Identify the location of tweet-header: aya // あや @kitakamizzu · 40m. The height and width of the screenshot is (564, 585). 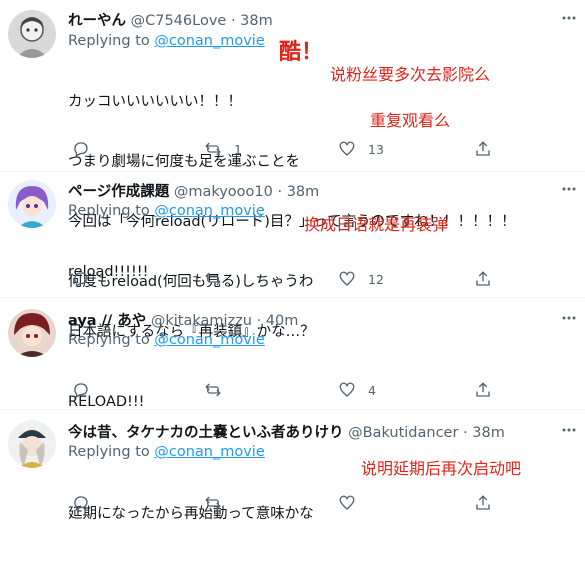
(183, 319).